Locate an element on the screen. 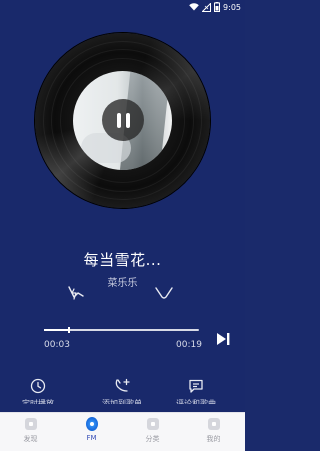 The width and height of the screenshot is (320, 451). status-icons: 9:05 is located at coordinates (215, 7).